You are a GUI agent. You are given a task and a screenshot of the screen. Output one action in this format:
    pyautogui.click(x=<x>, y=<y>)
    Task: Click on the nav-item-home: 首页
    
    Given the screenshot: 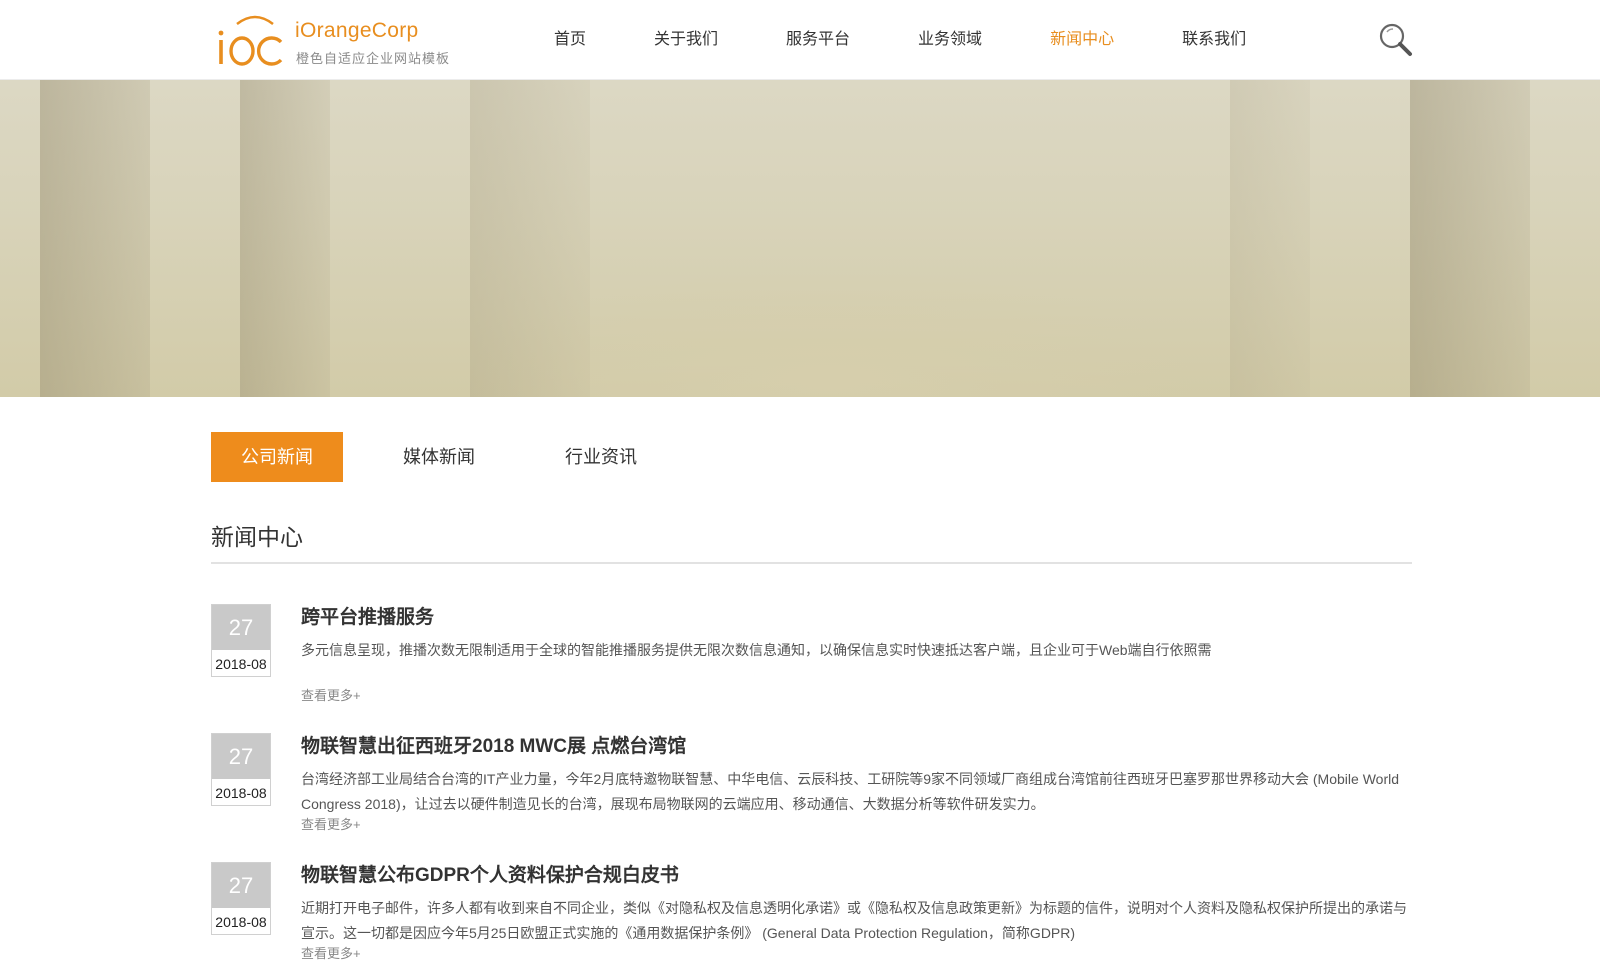 What is the action you would take?
    pyautogui.click(x=570, y=40)
    